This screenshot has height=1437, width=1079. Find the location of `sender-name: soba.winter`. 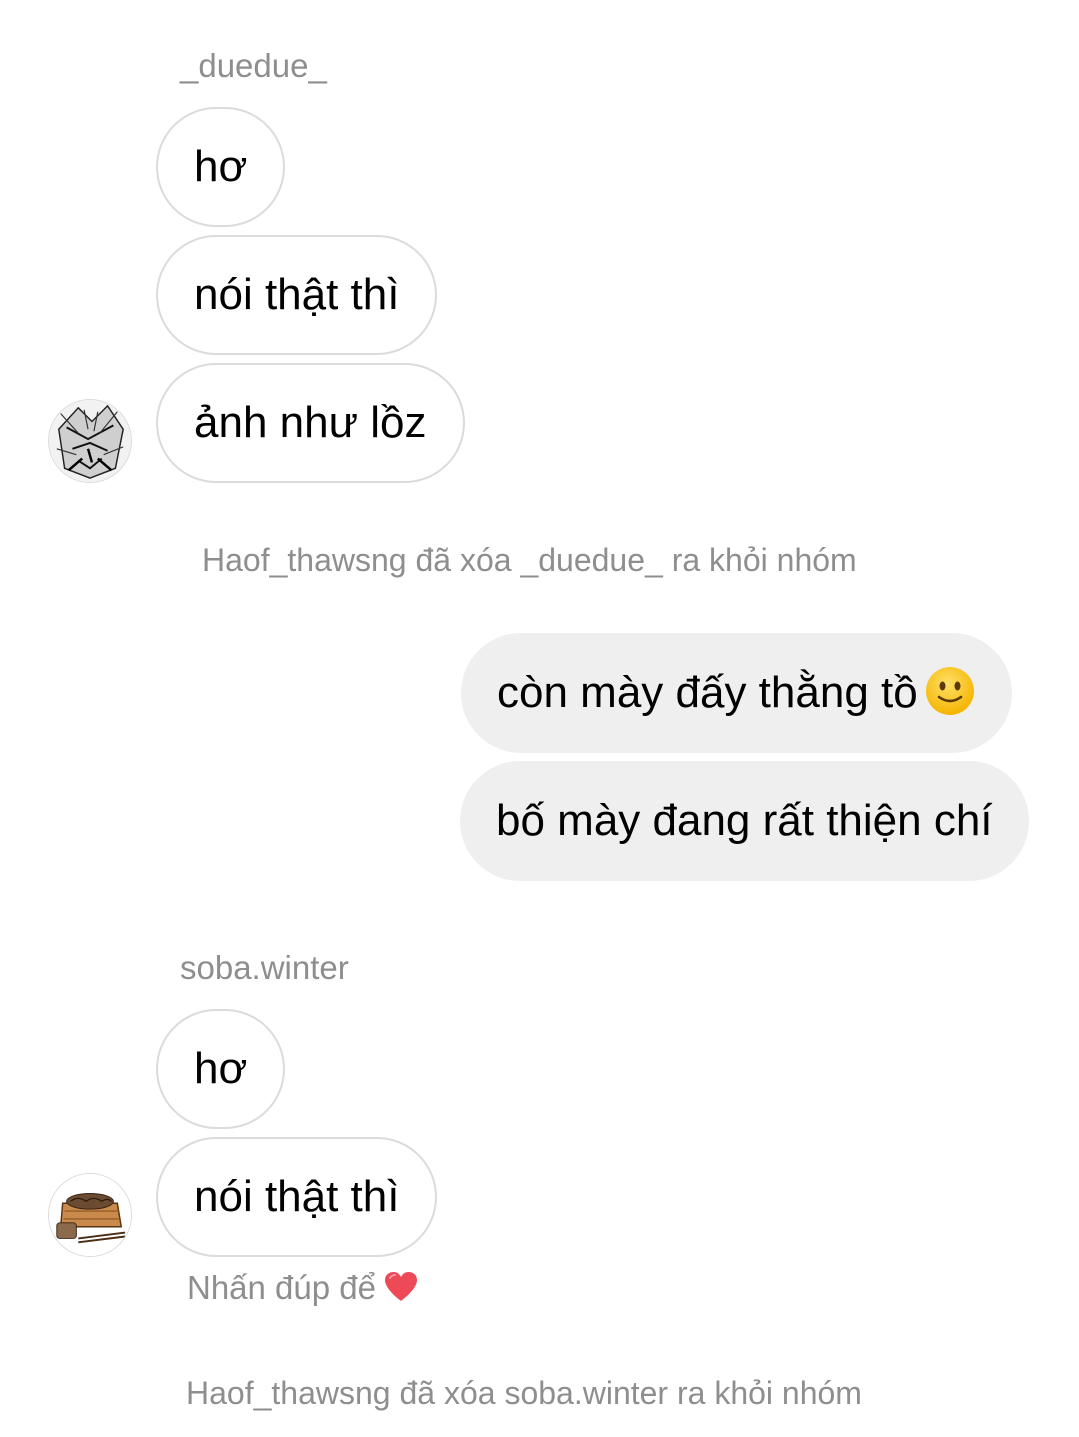

sender-name: soba.winter is located at coordinates (264, 967).